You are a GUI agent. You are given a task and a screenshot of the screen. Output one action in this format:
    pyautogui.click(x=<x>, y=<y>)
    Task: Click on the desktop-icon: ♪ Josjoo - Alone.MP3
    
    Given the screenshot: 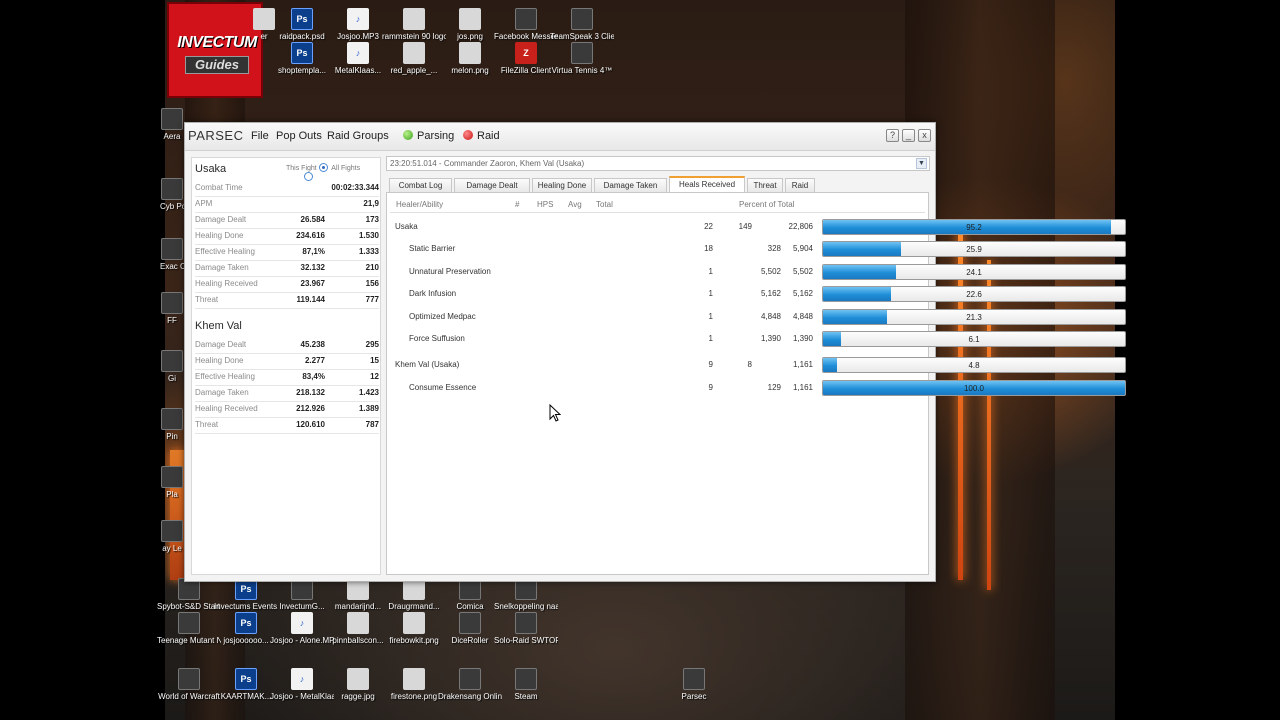 What is the action you would take?
    pyautogui.click(x=302, y=629)
    